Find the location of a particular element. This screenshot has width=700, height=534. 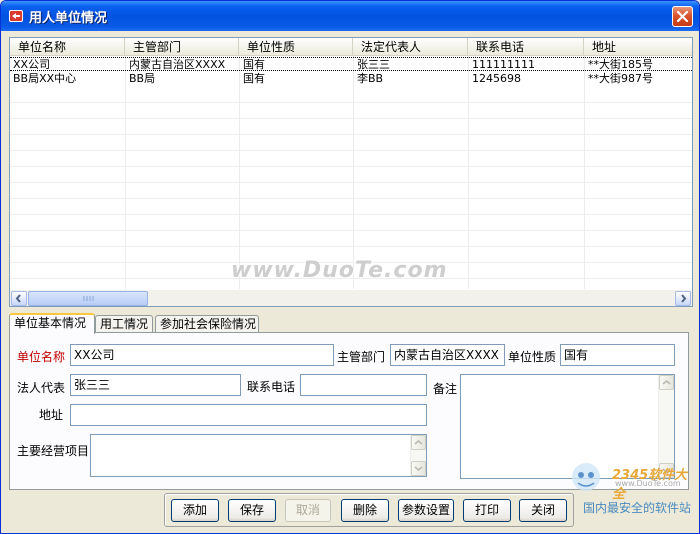

scroll-right-button is located at coordinates (683, 298).